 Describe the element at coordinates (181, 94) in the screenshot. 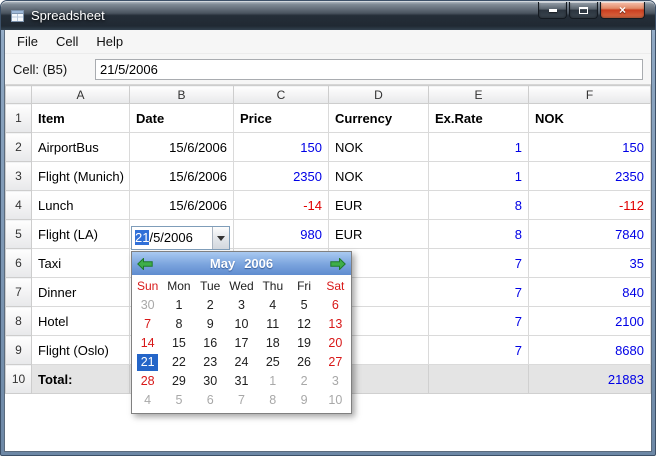

I see `column-header-b: B` at that location.